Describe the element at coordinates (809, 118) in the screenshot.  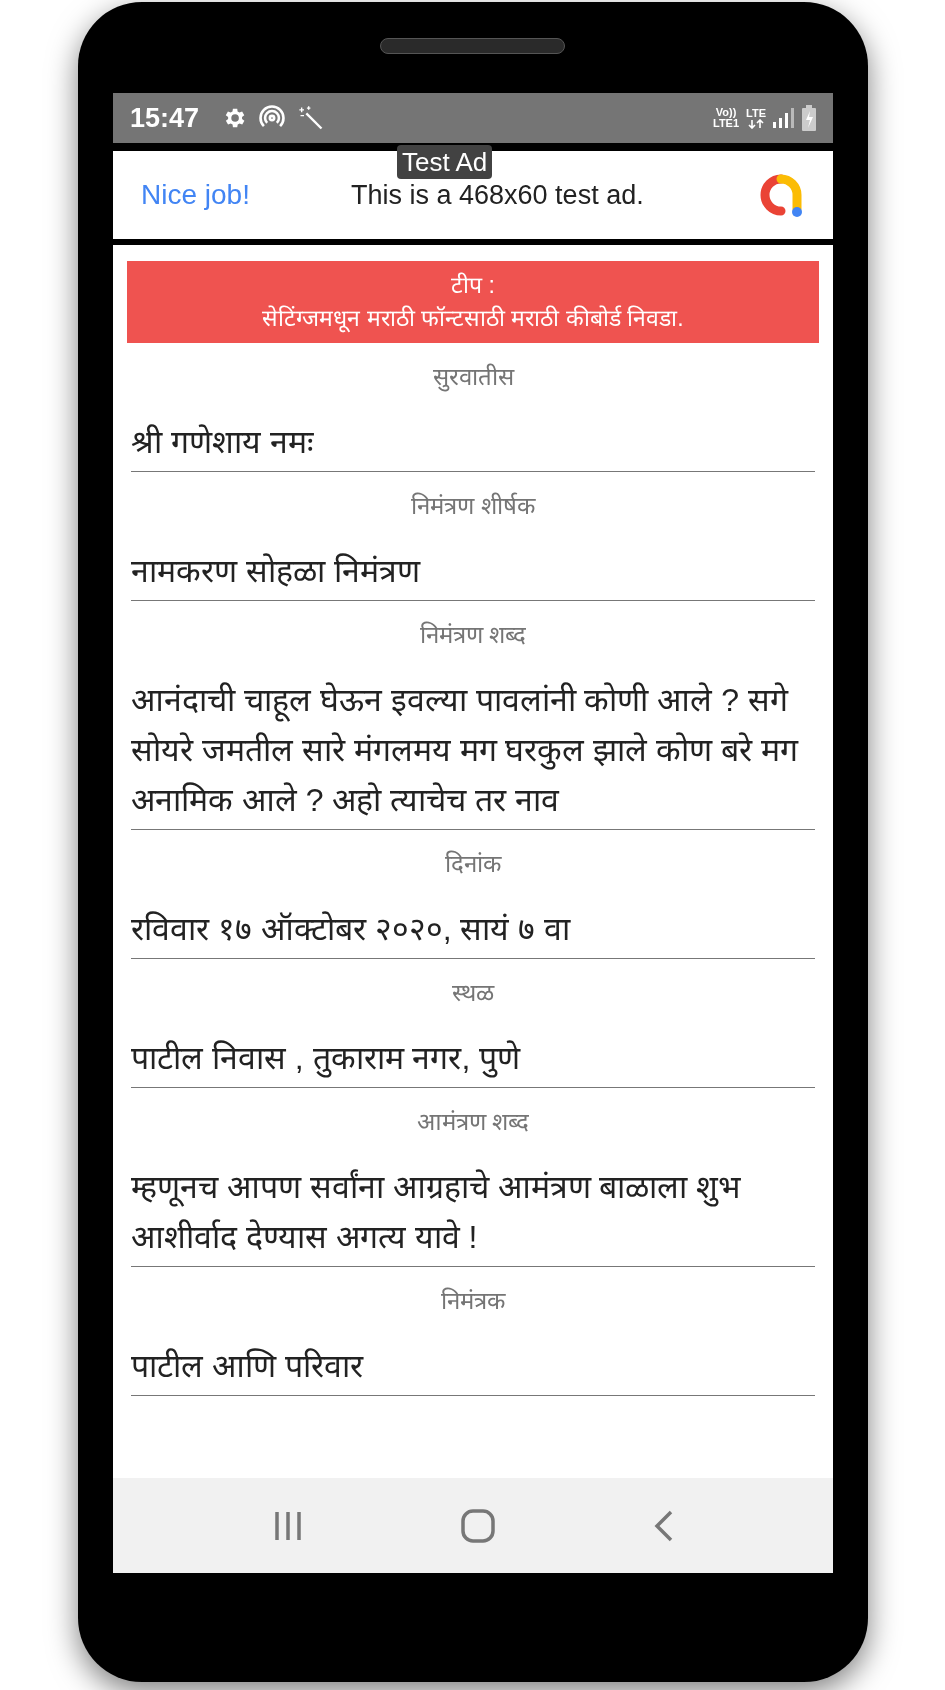
I see `battery-icon` at that location.